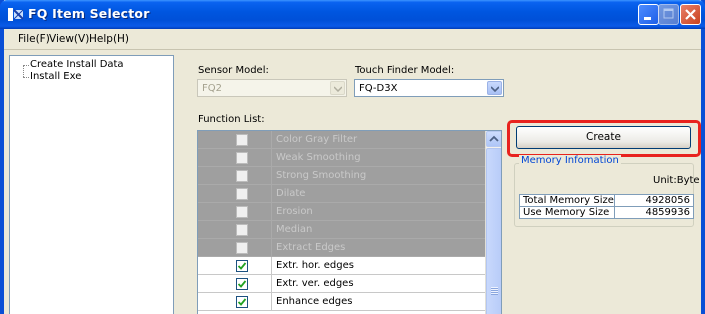 The image size is (705, 314). I want to click on function-name: Extract Edges, so click(311, 247).